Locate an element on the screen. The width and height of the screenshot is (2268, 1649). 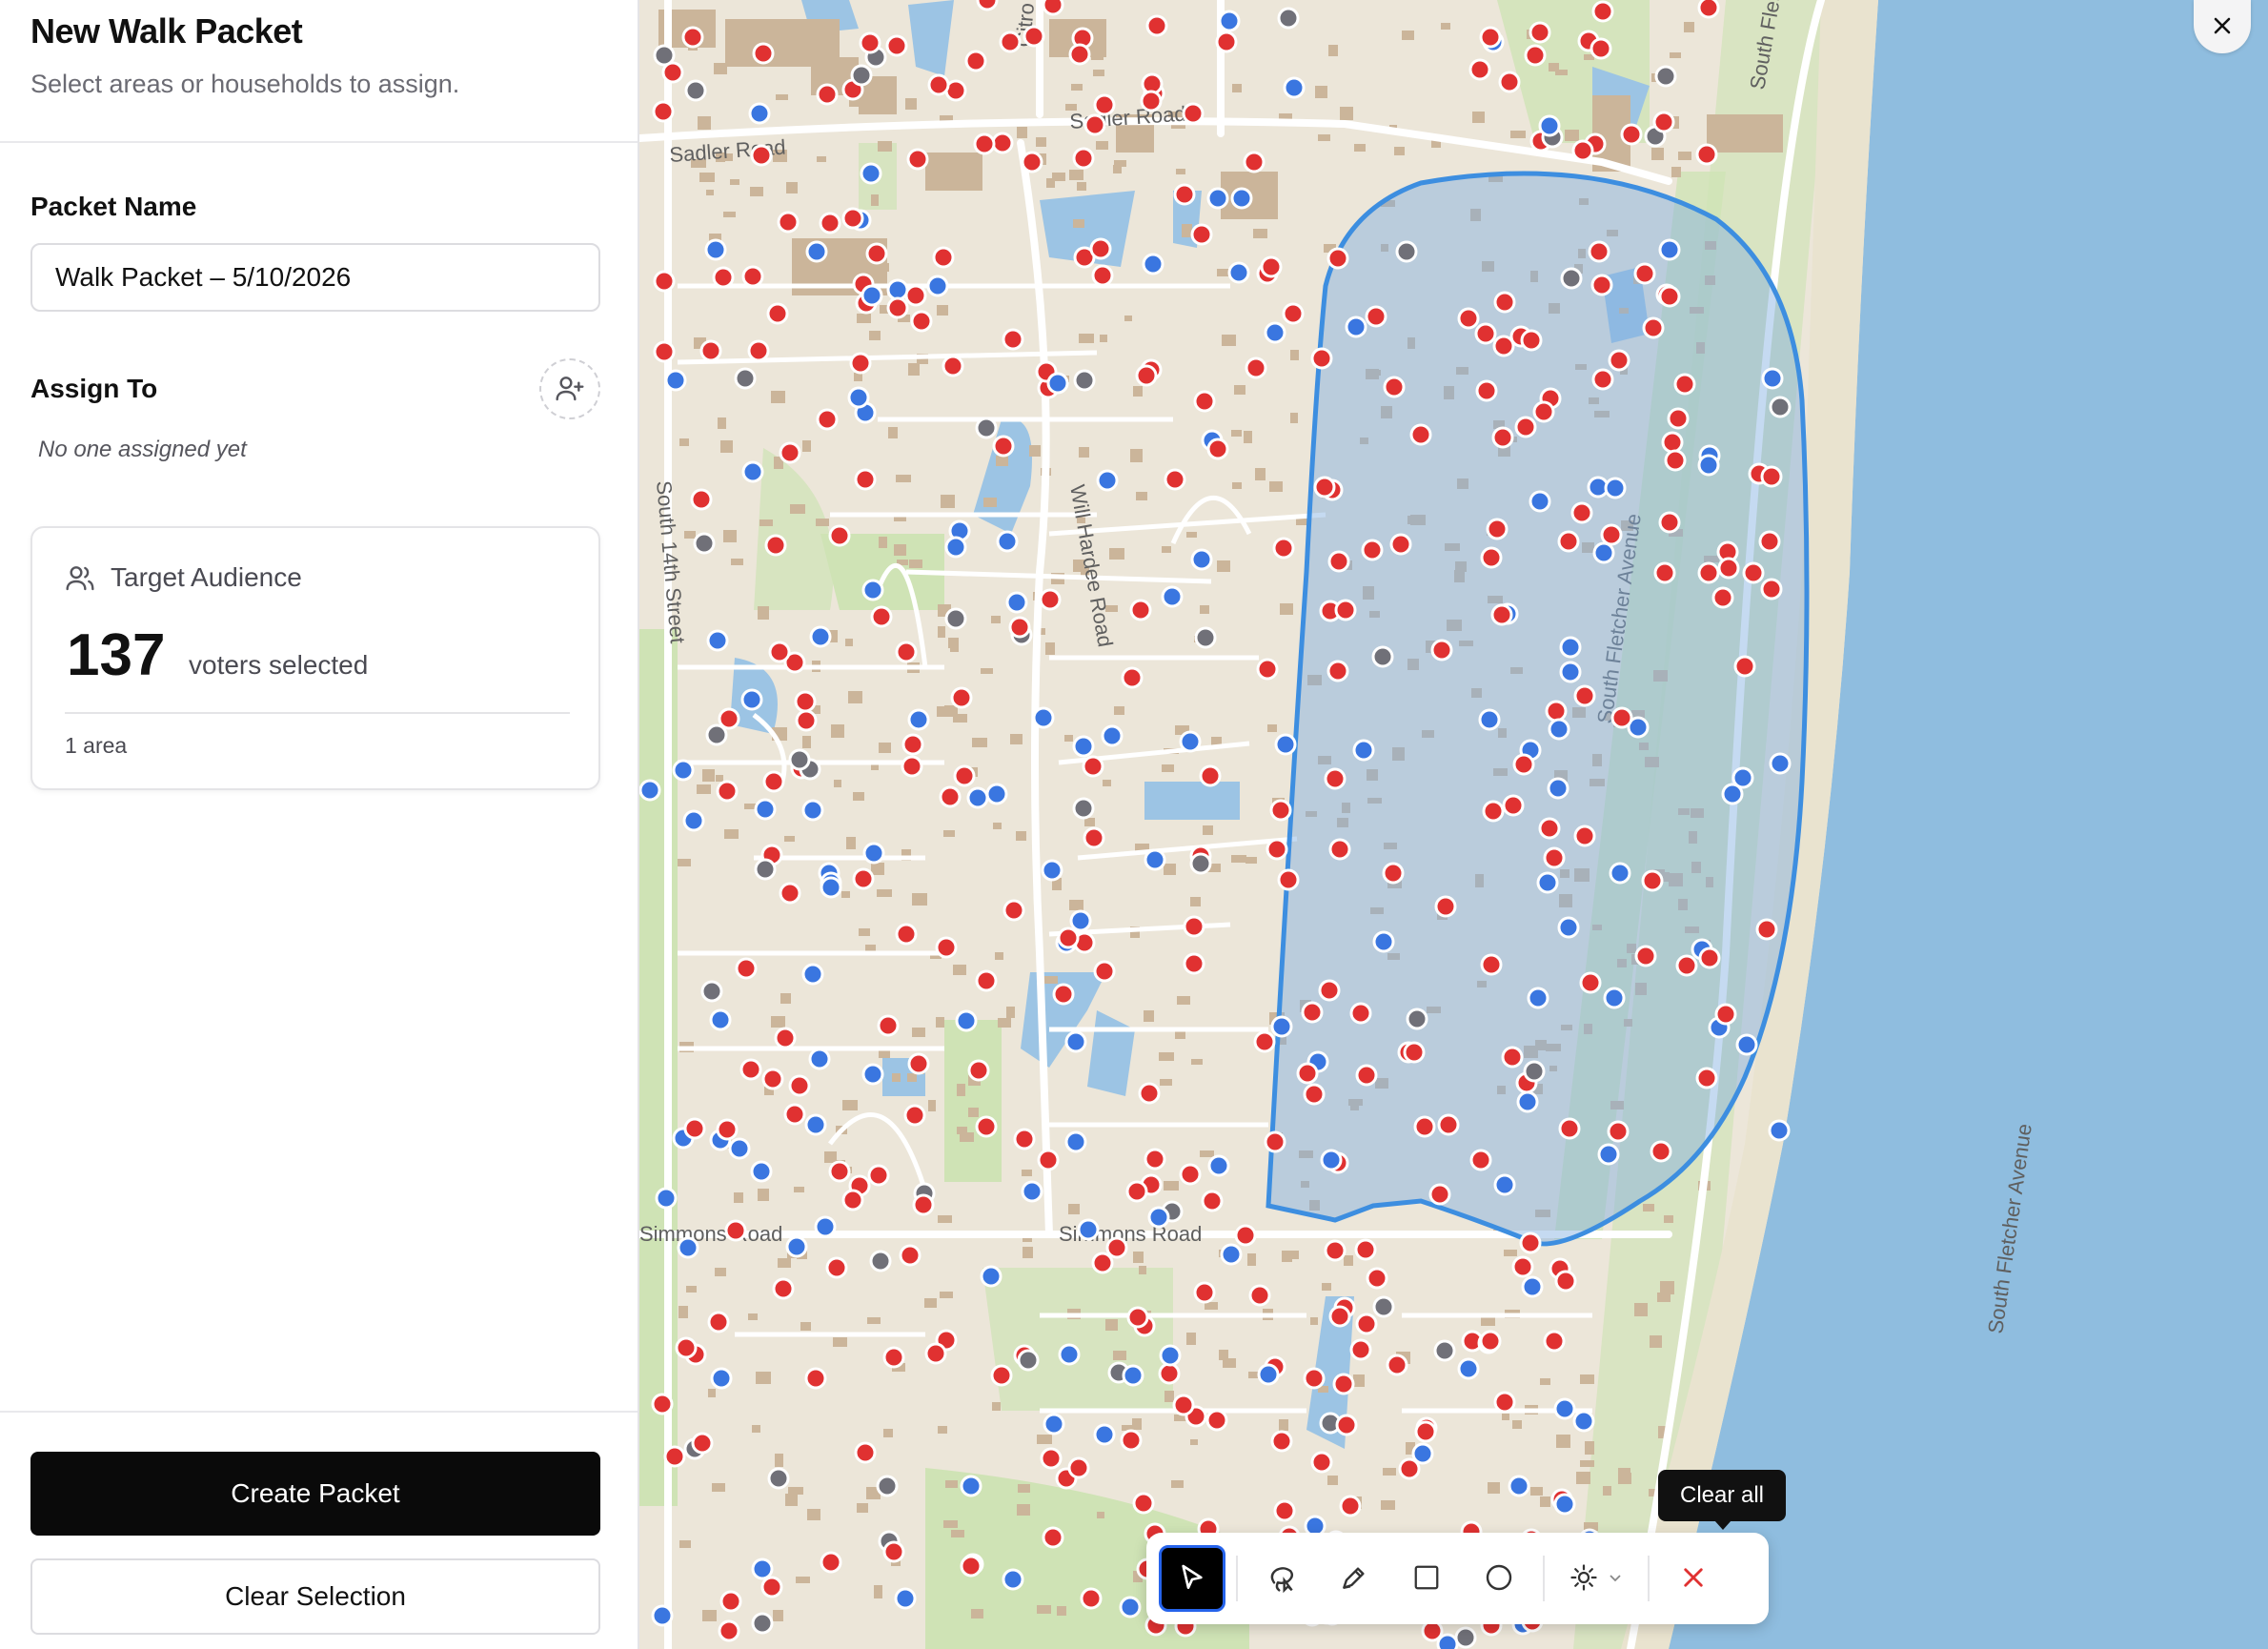
map-settings-dropdown is located at coordinates (1596, 1578).